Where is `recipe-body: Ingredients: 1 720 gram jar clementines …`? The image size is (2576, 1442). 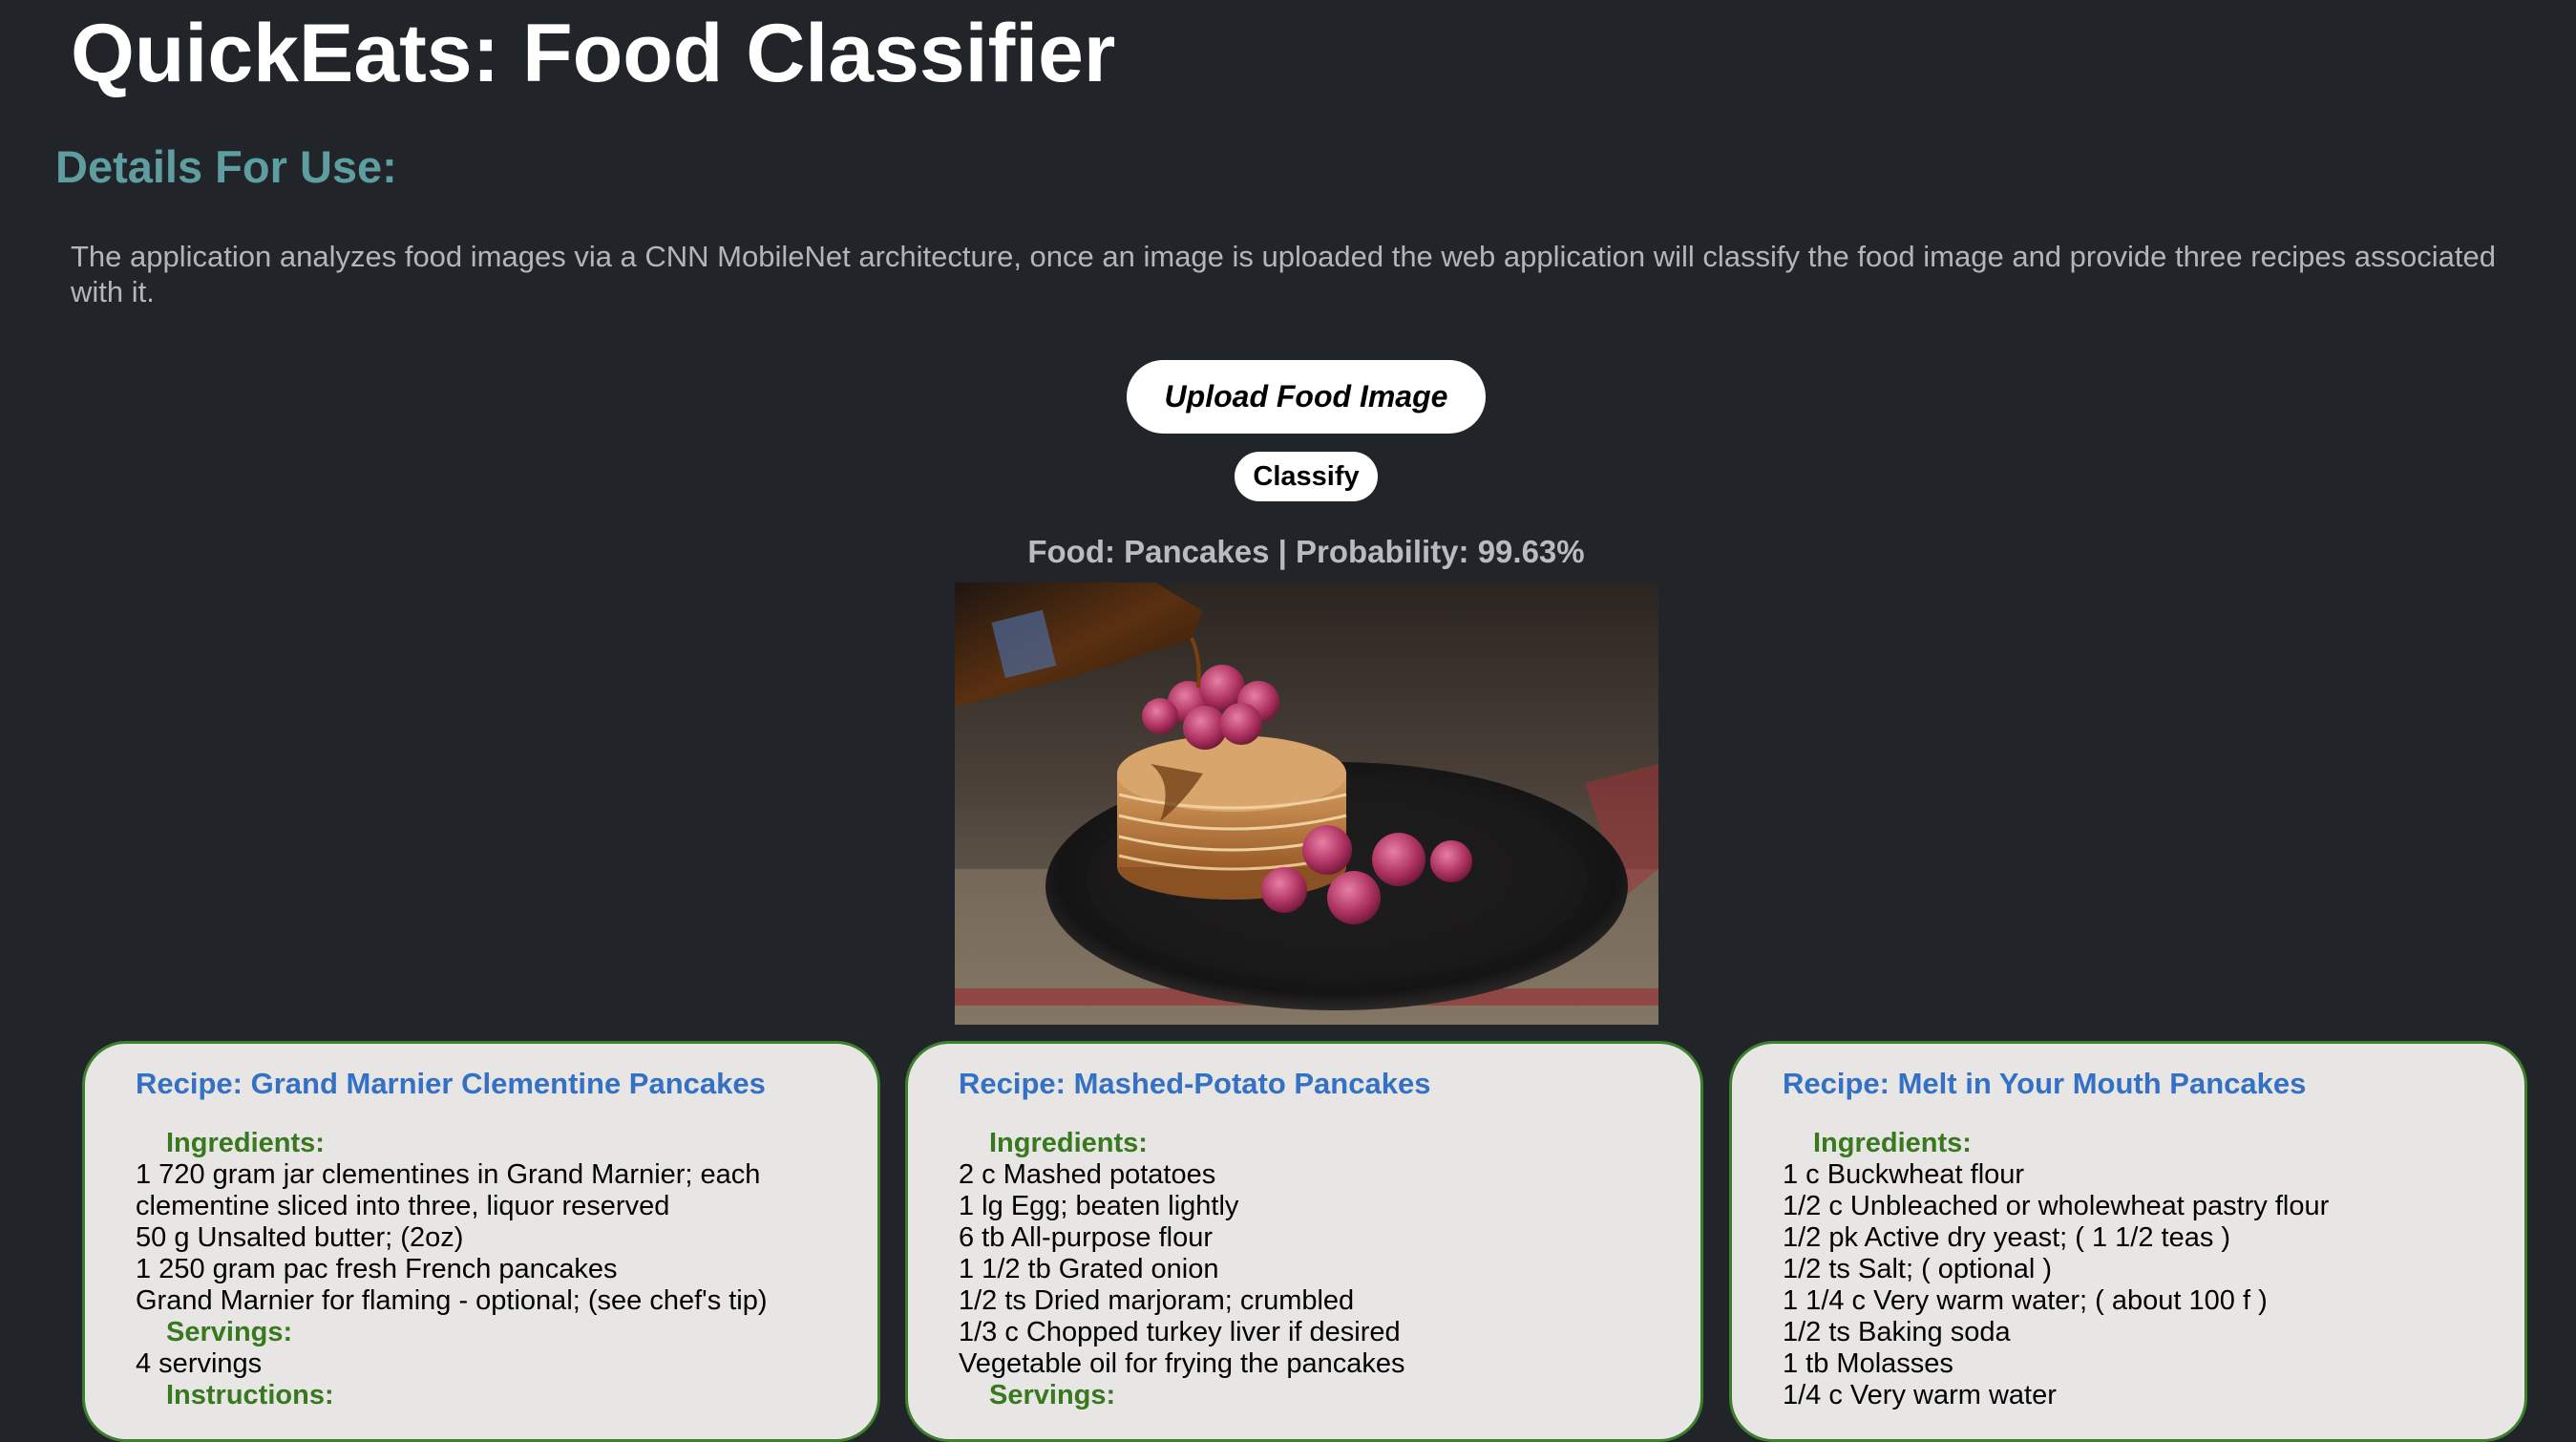 recipe-body: Ingredients: 1 720 gram jar clementines … is located at coordinates (497, 1269).